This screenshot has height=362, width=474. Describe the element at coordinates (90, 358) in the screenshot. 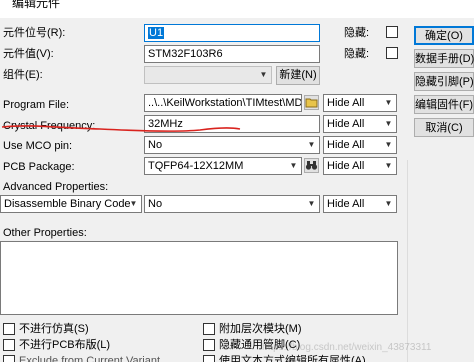

I see `exclude-variant-label: Exclude from Current Variant` at that location.